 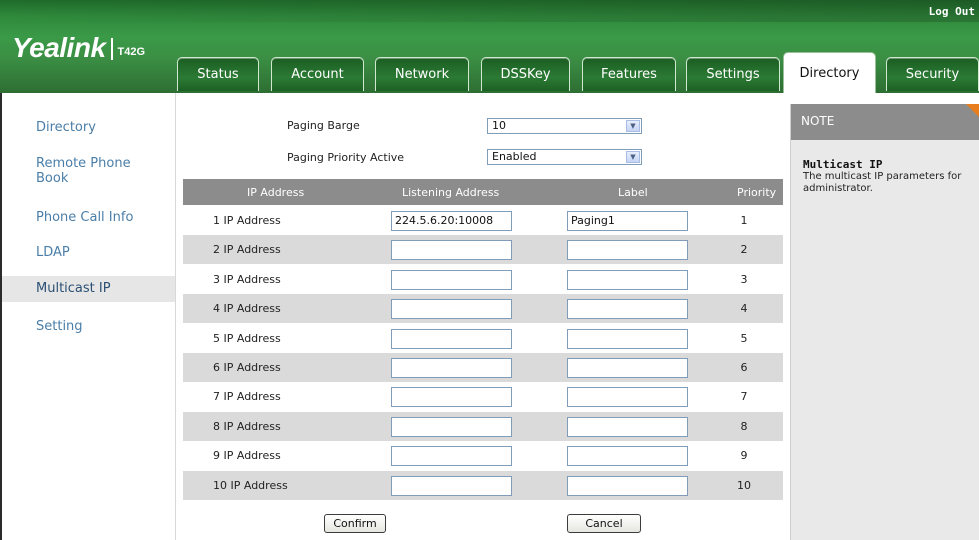 What do you see at coordinates (744, 279) in the screenshot?
I see `priority-value: 3` at bounding box center [744, 279].